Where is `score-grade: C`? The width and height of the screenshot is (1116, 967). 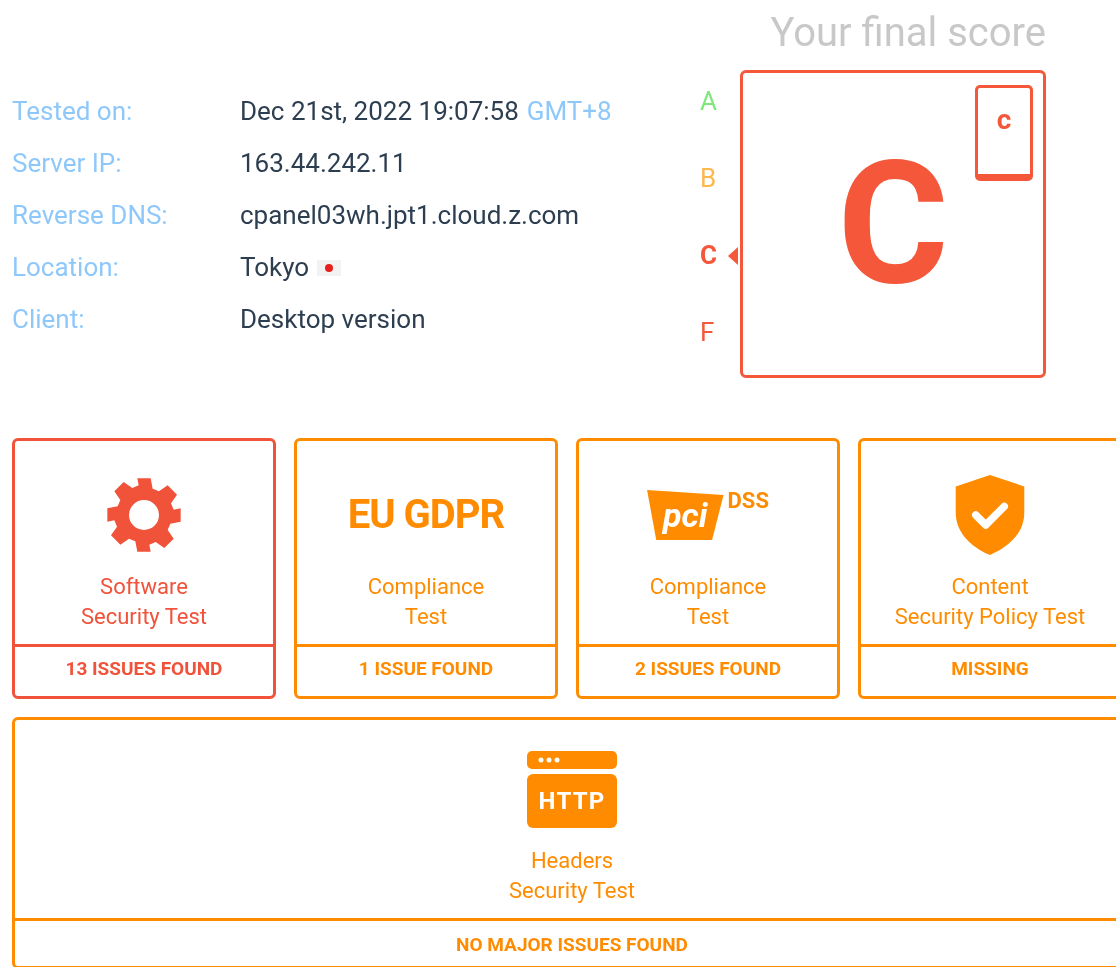 score-grade: C is located at coordinates (893, 224).